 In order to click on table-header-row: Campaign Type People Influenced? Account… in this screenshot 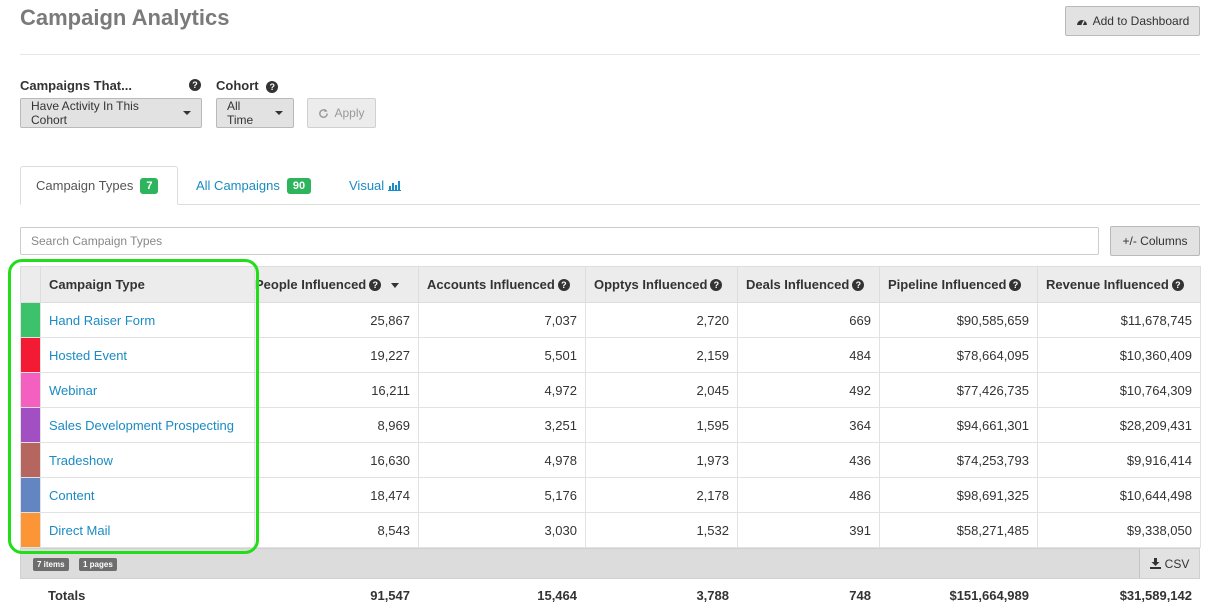, I will do `click(610, 284)`.